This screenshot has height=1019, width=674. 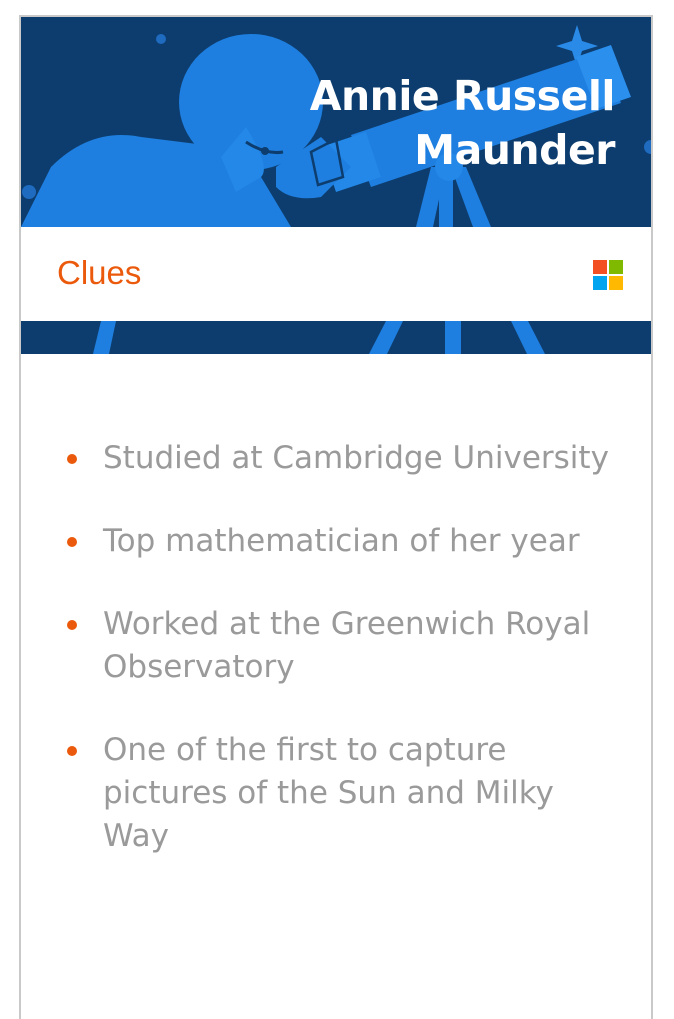 I want to click on clue-text: Studied at Cambridge University, so click(x=356, y=458).